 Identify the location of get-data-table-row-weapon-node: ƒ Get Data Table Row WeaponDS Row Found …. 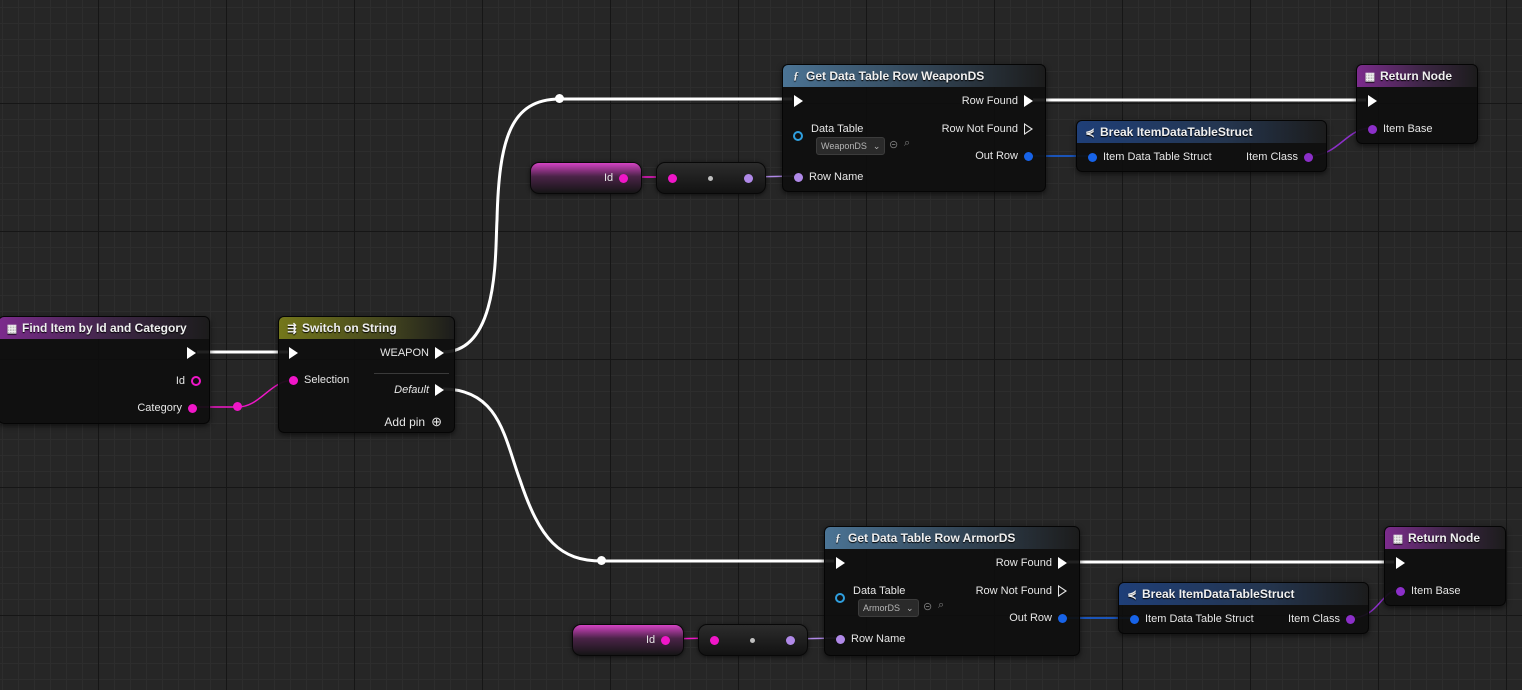
(914, 128).